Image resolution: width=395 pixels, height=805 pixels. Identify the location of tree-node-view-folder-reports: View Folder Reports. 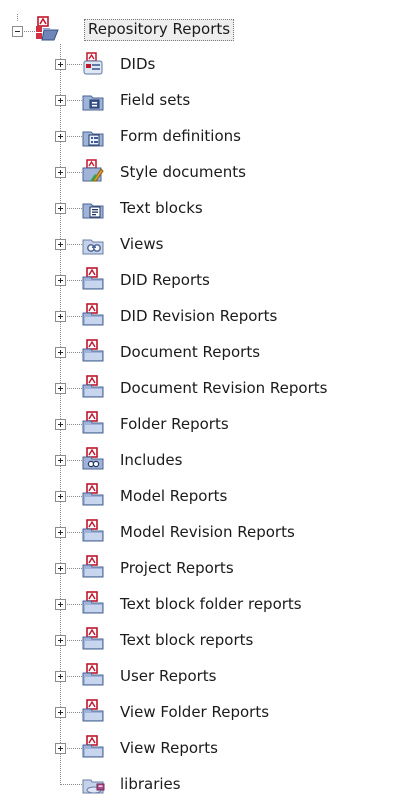
(197, 715).